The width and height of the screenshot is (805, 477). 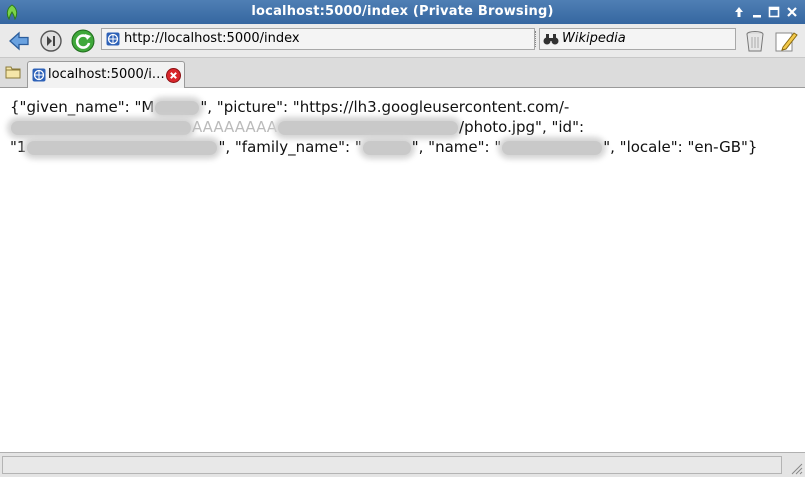 I want to click on json-text: {"given_name": "M, so click(x=82, y=107).